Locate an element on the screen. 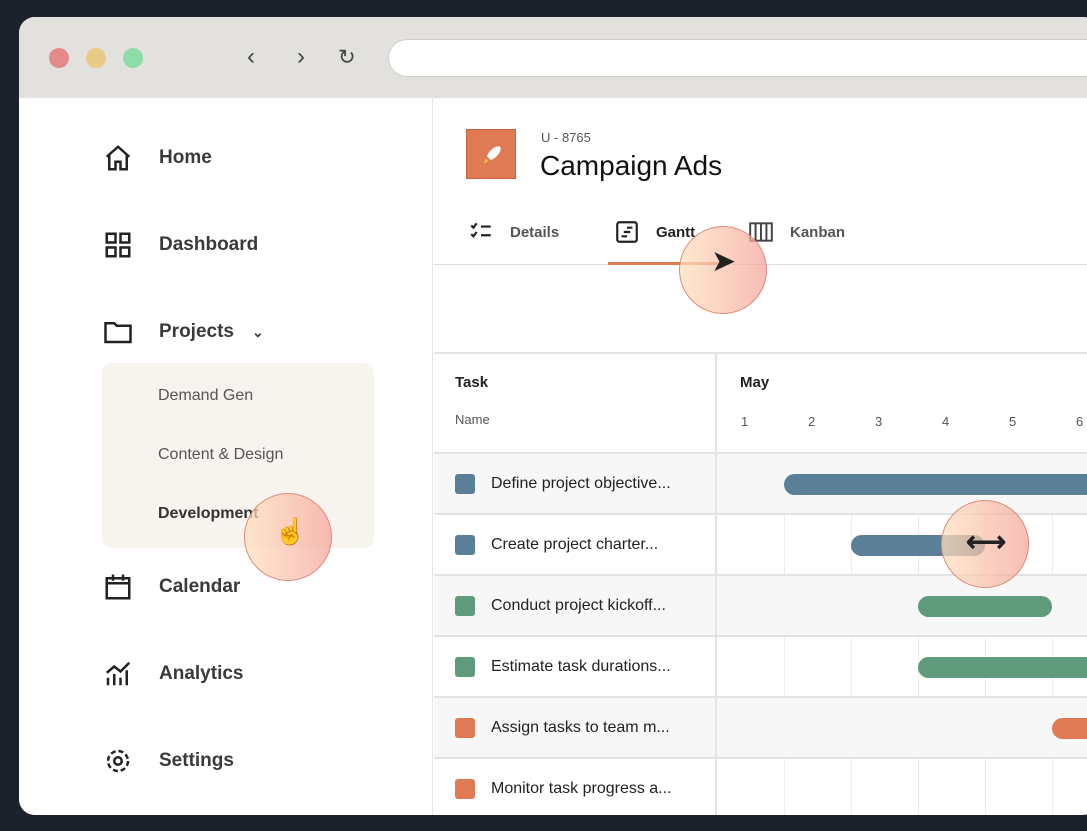 The width and height of the screenshot is (1087, 831). projects-submenu: Demand Gen Content & Design Development is located at coordinates (238, 455).